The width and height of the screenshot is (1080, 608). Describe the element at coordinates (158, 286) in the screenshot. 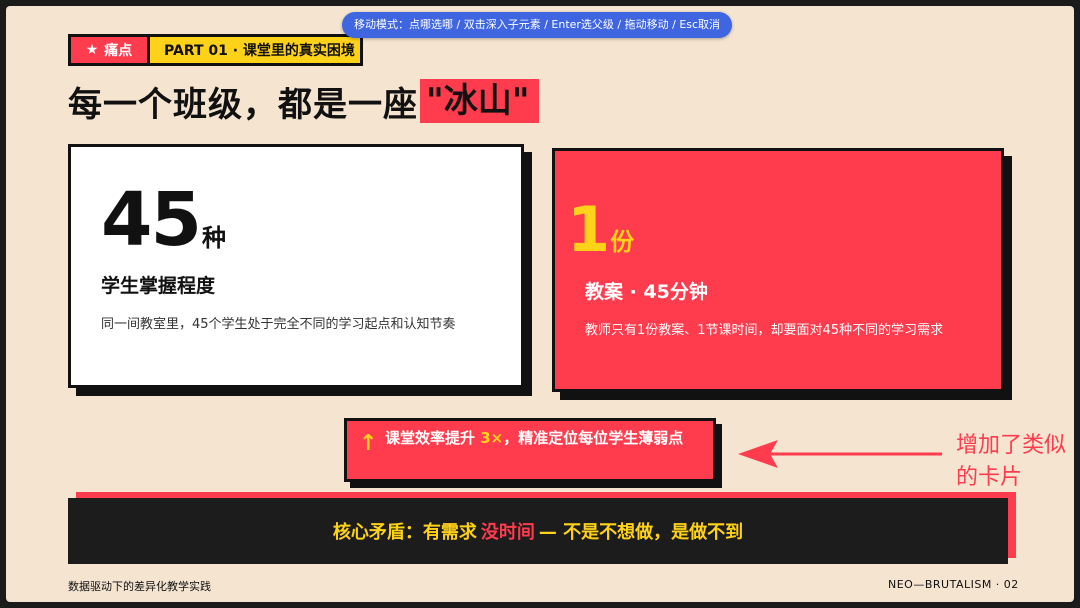

I see `stat-title: 学生掌握程度` at that location.